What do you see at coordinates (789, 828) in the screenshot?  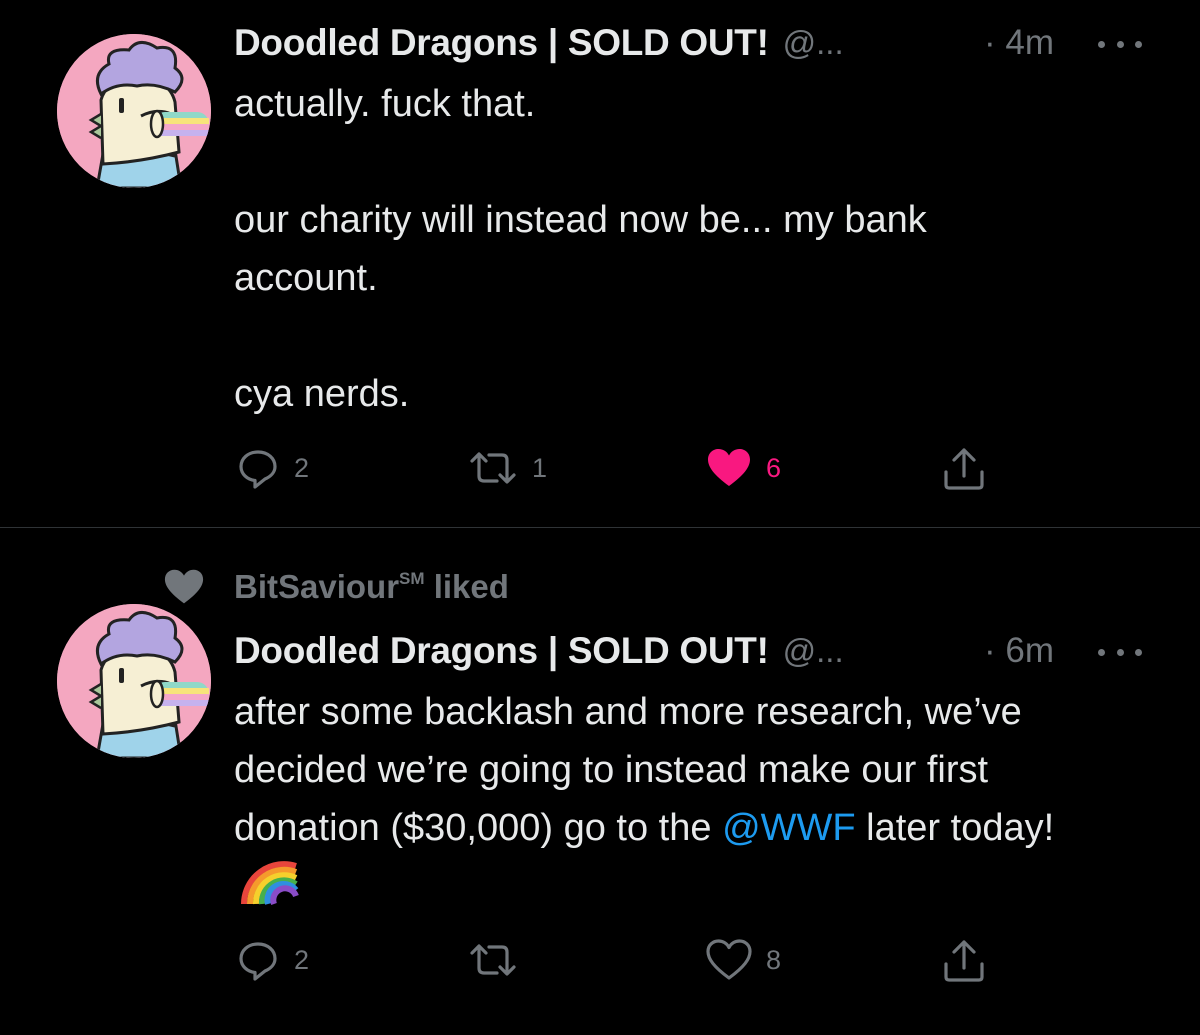 I see `mention-link: @WWF` at bounding box center [789, 828].